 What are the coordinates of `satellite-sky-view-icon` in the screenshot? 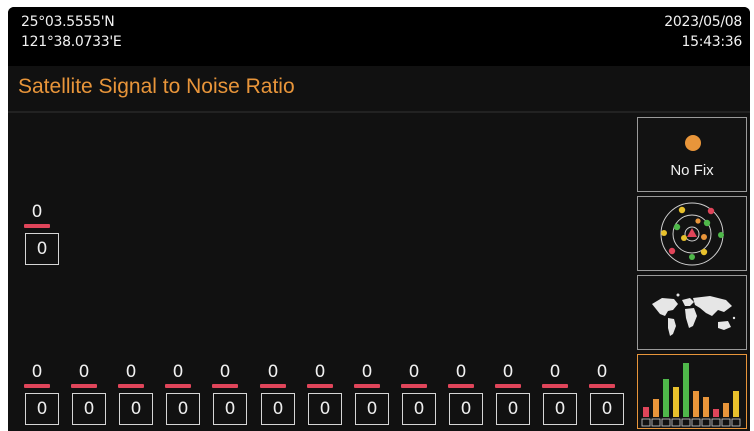 It's located at (692, 234).